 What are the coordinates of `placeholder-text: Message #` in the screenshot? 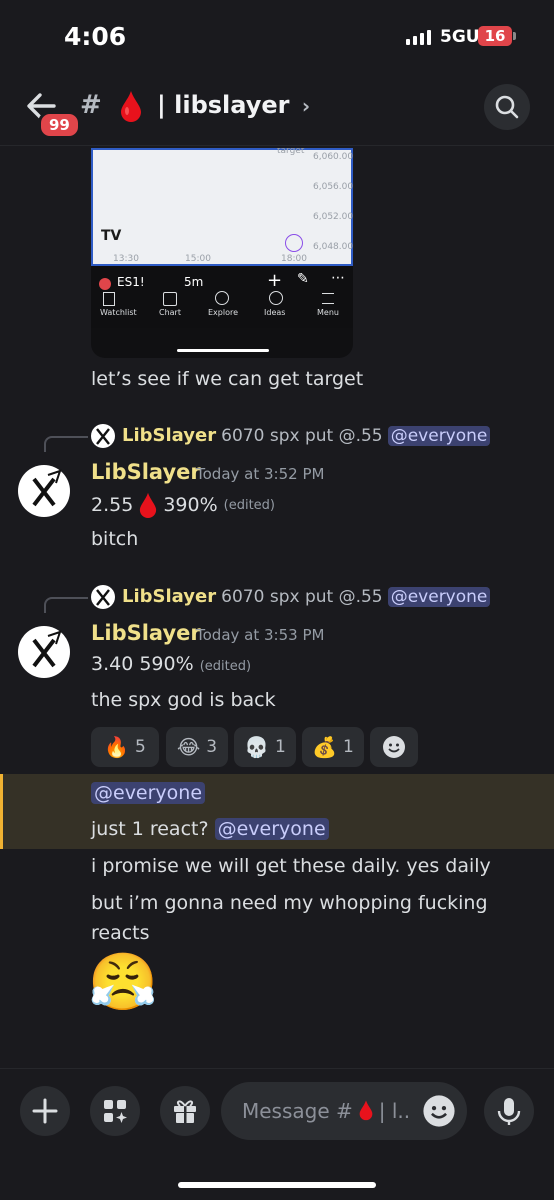 It's located at (297, 1111).